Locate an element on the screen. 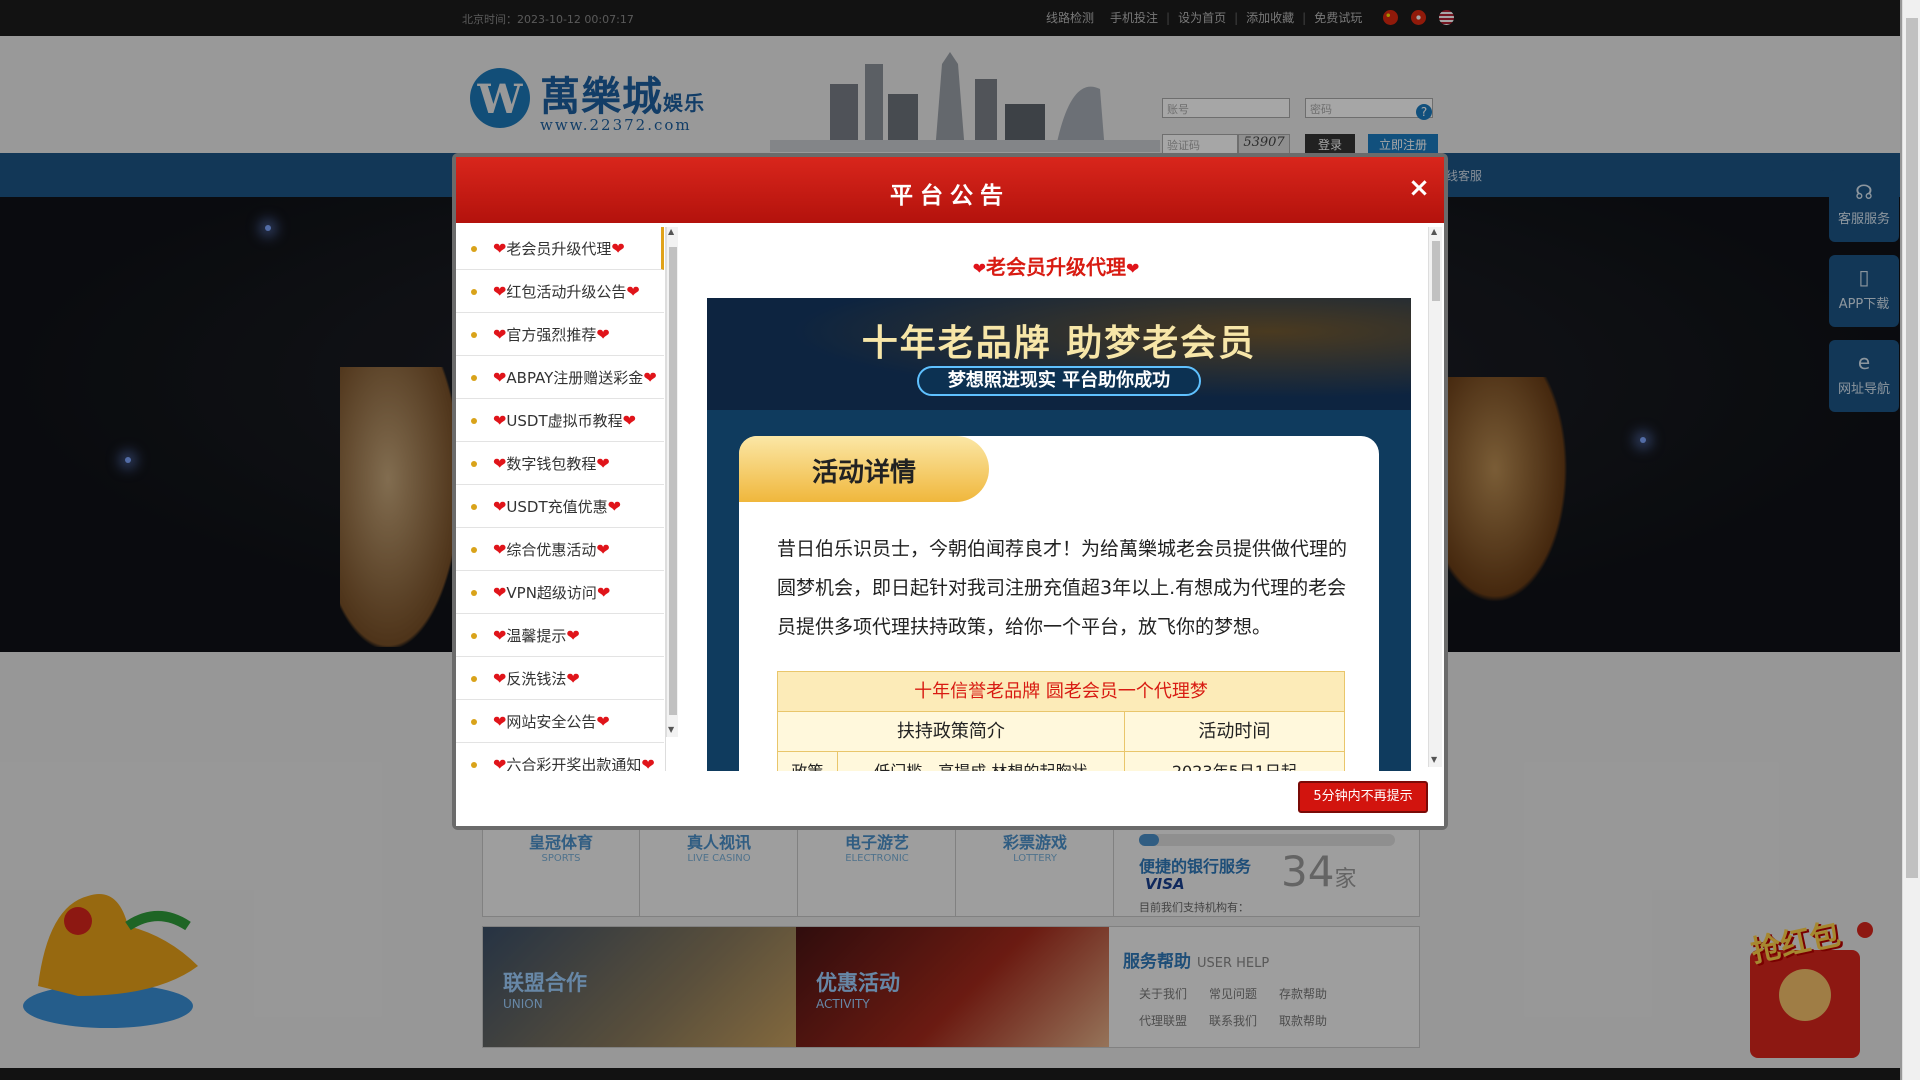  table-row: 政策 低门槛，高提成,林想的起胸状 2023年5月1日起 is located at coordinates (1061, 761).